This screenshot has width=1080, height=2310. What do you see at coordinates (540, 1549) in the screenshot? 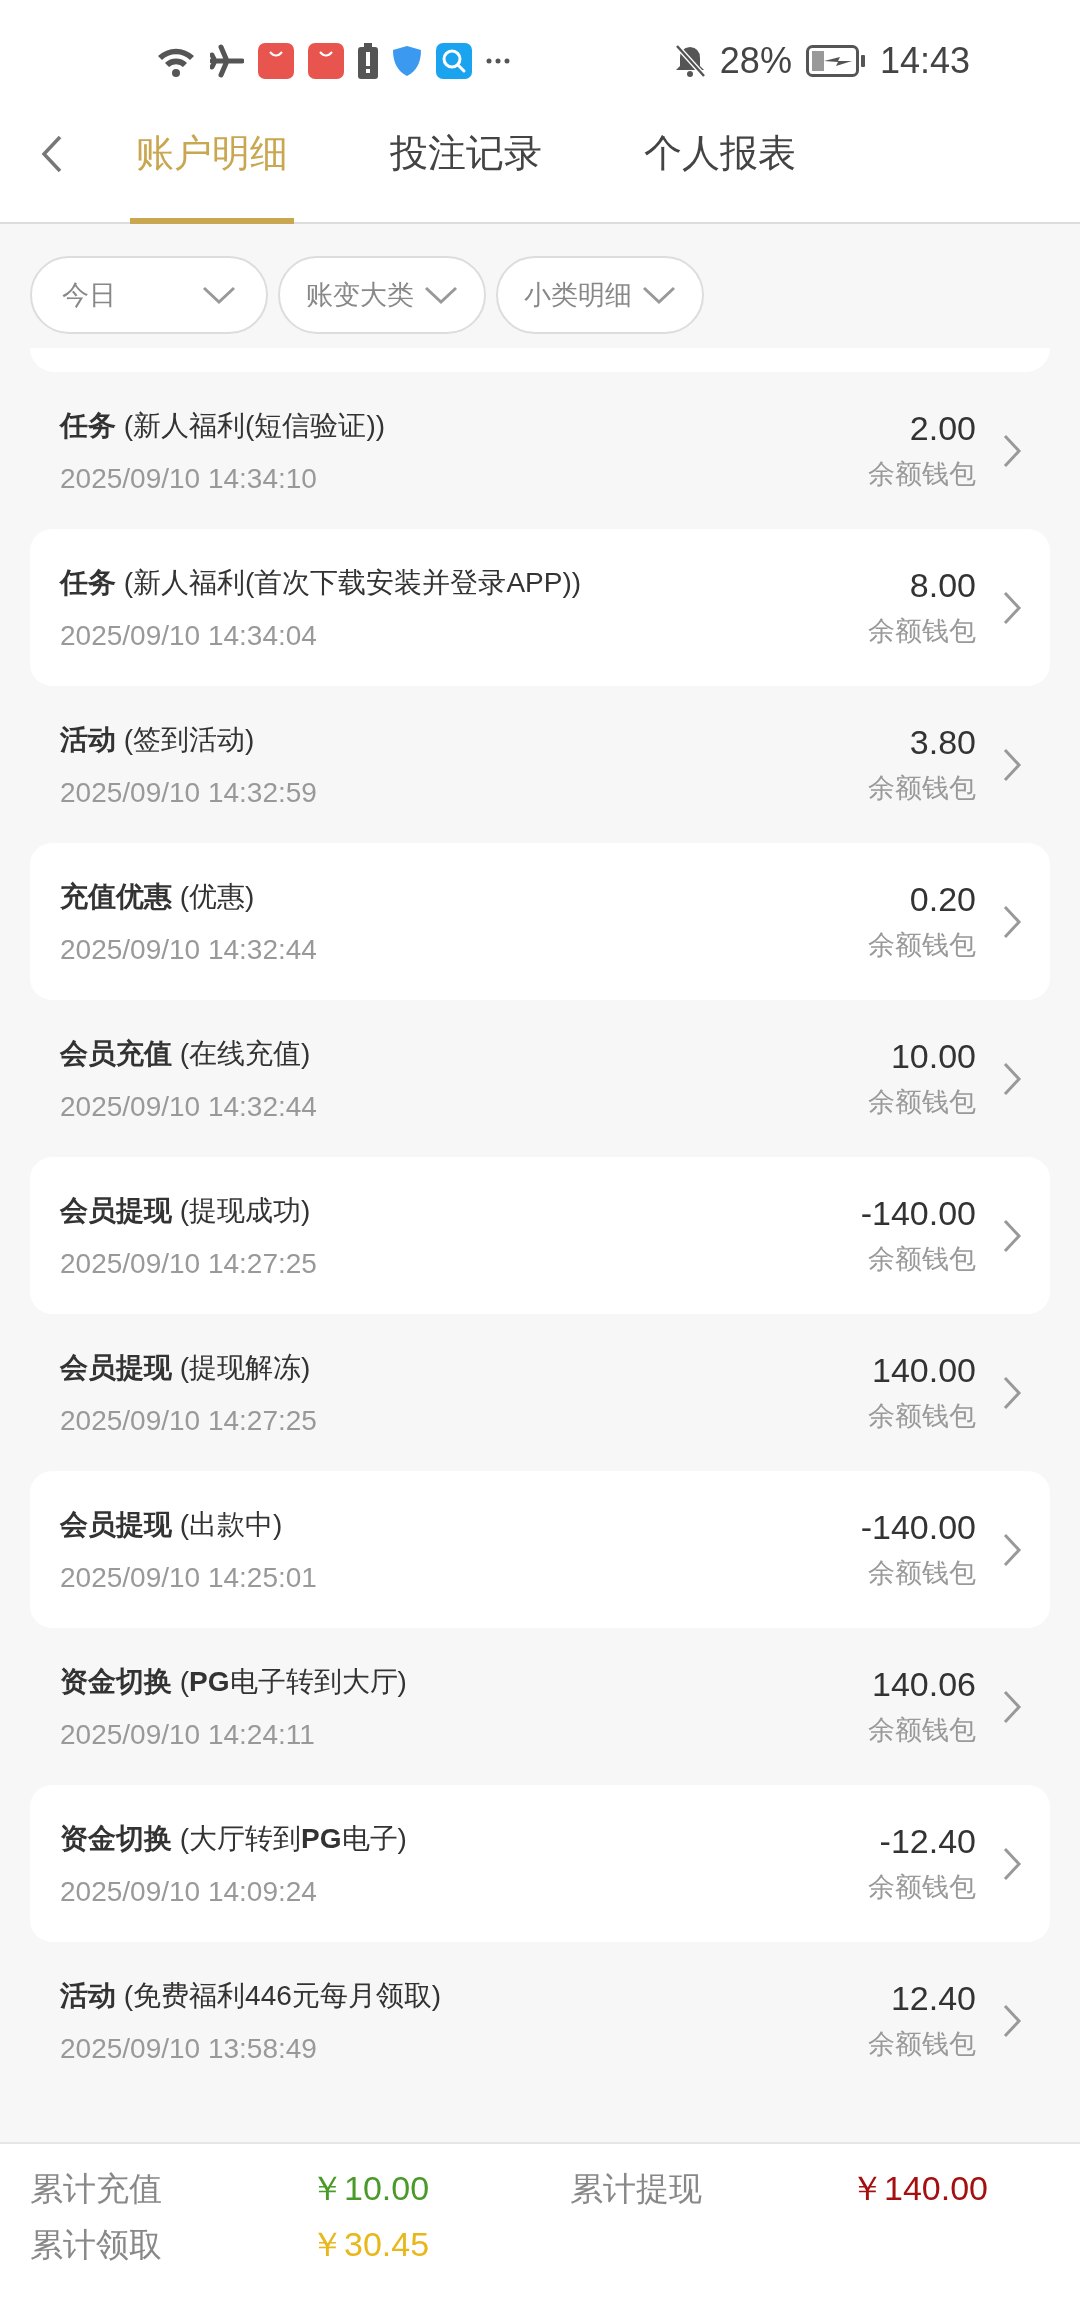
I see `record-row: 会员提现 (出款中) 2025/09/10 14:25:01 -140.00 余额钱包` at bounding box center [540, 1549].